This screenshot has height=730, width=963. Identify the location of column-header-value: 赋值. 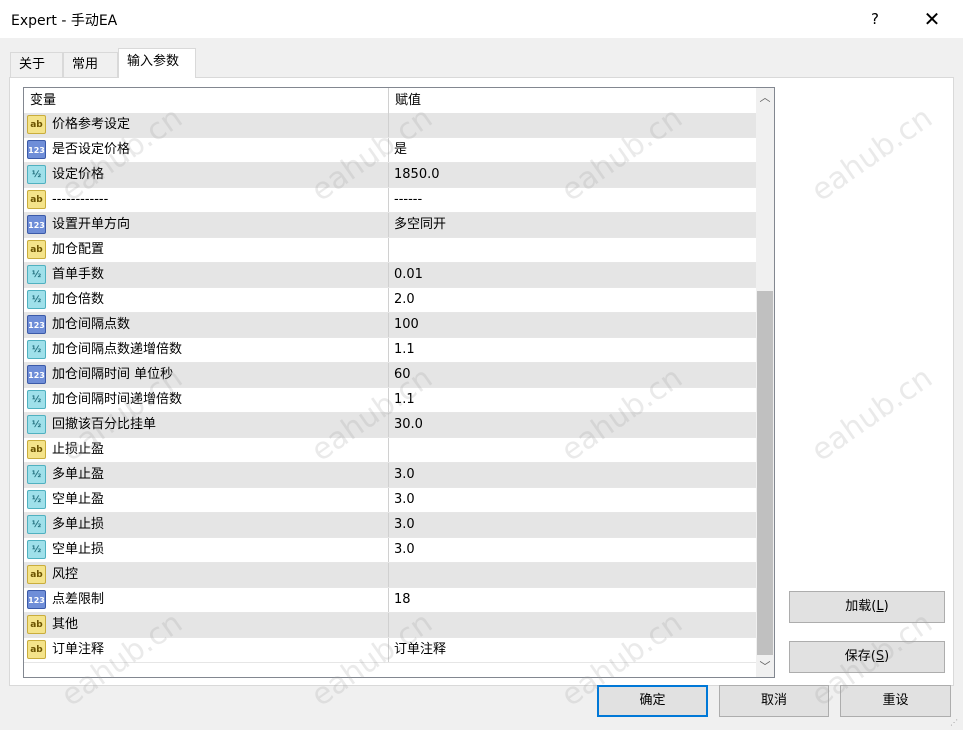
(572, 100).